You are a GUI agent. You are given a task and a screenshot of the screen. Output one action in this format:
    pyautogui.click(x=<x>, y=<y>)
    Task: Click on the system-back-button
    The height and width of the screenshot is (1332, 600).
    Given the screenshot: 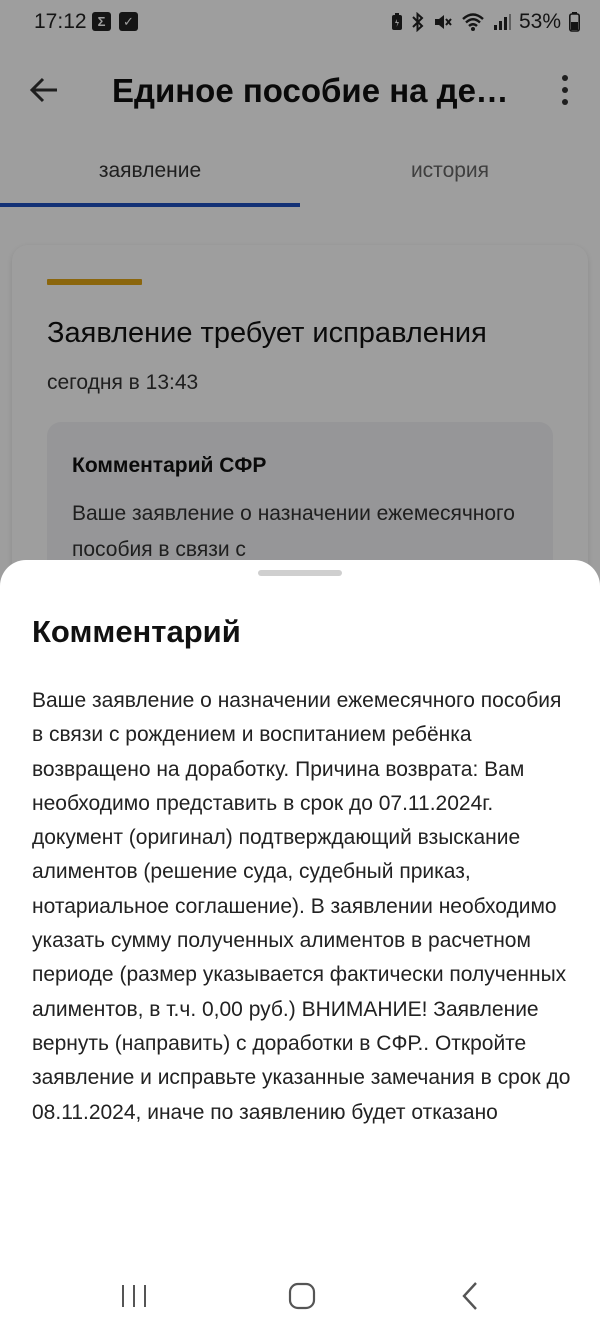 What is the action you would take?
    pyautogui.click(x=470, y=1296)
    